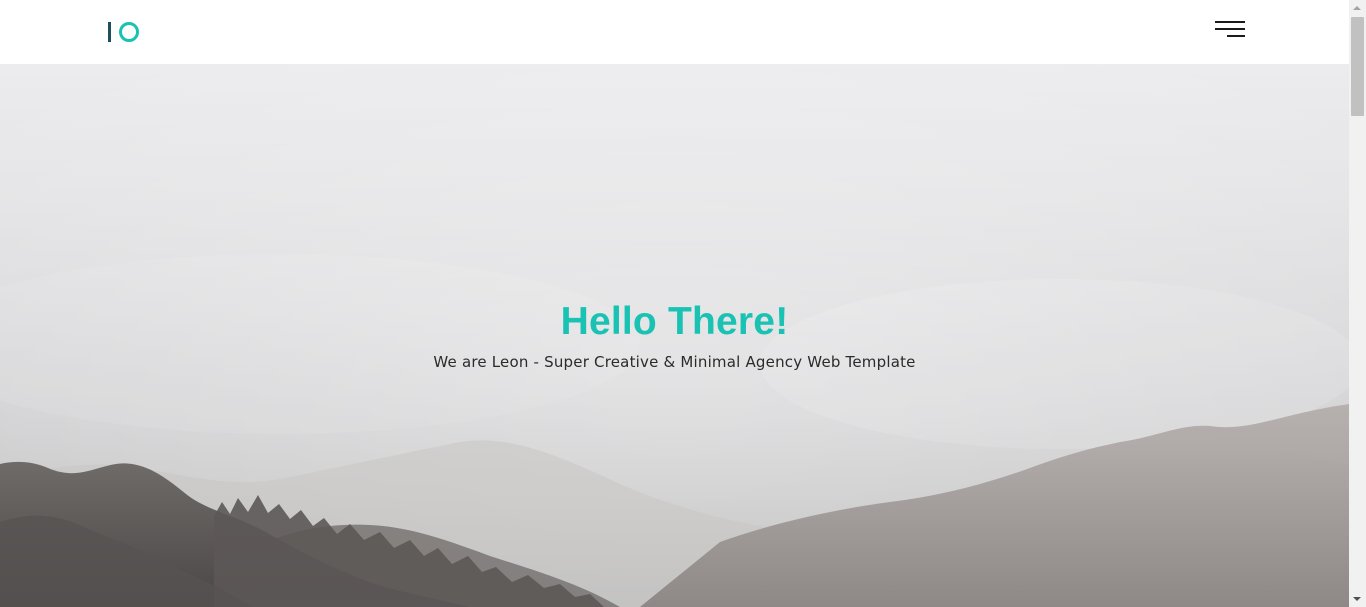 This screenshot has width=1366, height=607. Describe the element at coordinates (1357, 8) in the screenshot. I see `scroll-up-arrow-icon` at that location.